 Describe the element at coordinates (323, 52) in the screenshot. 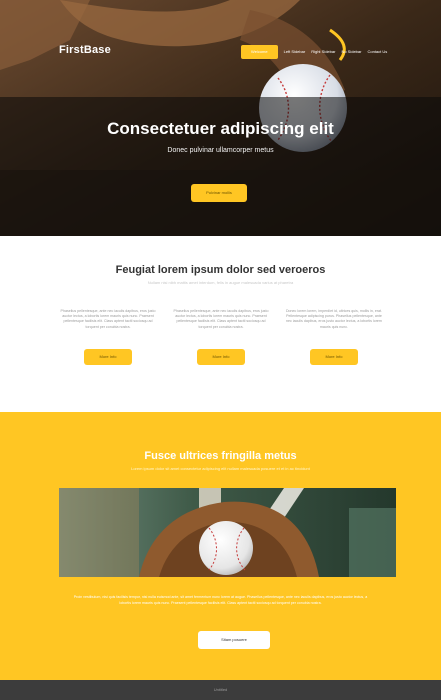

I see `nav-item-right-sidebar: Right Sidebar` at that location.